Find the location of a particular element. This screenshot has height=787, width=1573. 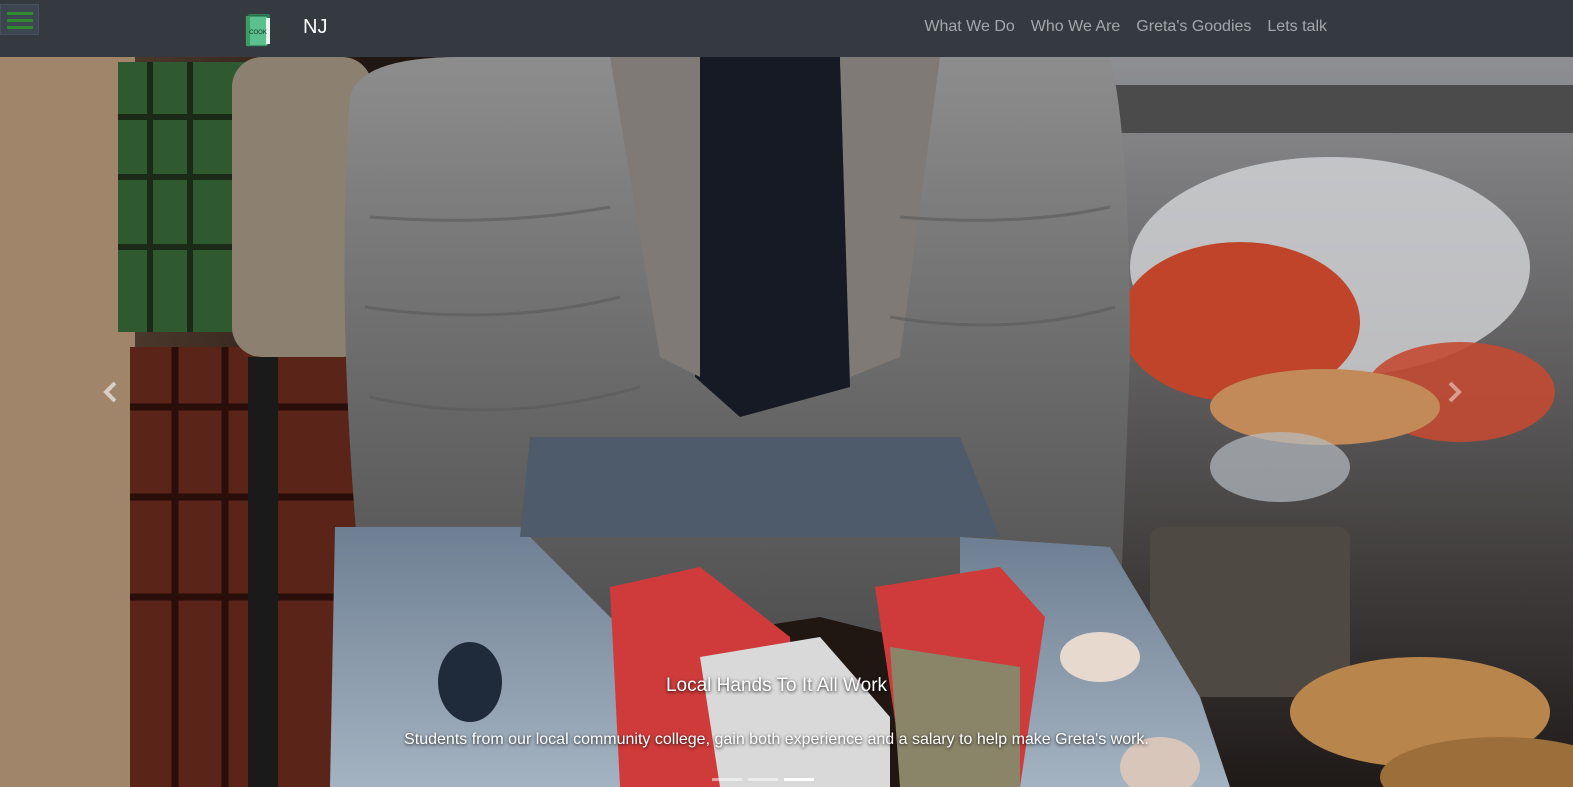

caption-title: Local Hands To It All Work is located at coordinates (776, 685).